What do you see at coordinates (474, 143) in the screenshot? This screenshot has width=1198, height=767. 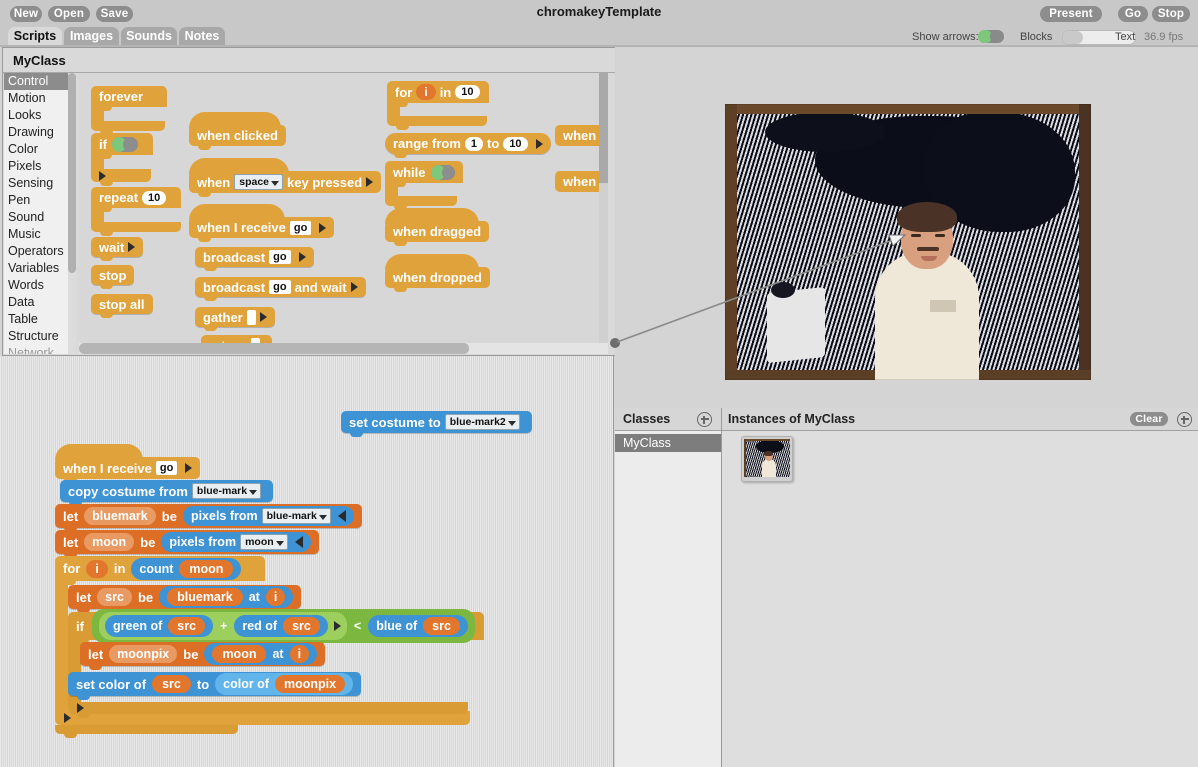 I see `range-start-field: 1` at bounding box center [474, 143].